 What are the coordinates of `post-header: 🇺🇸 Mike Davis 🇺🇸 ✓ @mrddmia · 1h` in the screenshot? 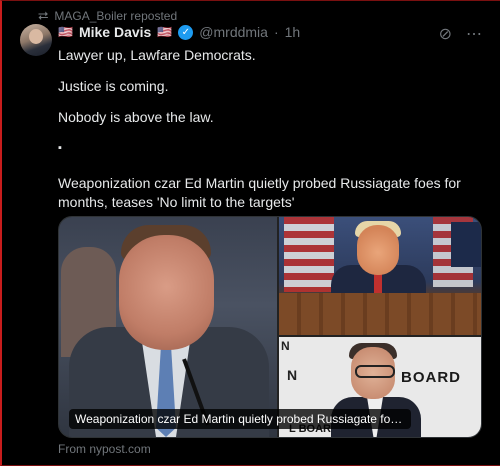 It's located at (179, 32).